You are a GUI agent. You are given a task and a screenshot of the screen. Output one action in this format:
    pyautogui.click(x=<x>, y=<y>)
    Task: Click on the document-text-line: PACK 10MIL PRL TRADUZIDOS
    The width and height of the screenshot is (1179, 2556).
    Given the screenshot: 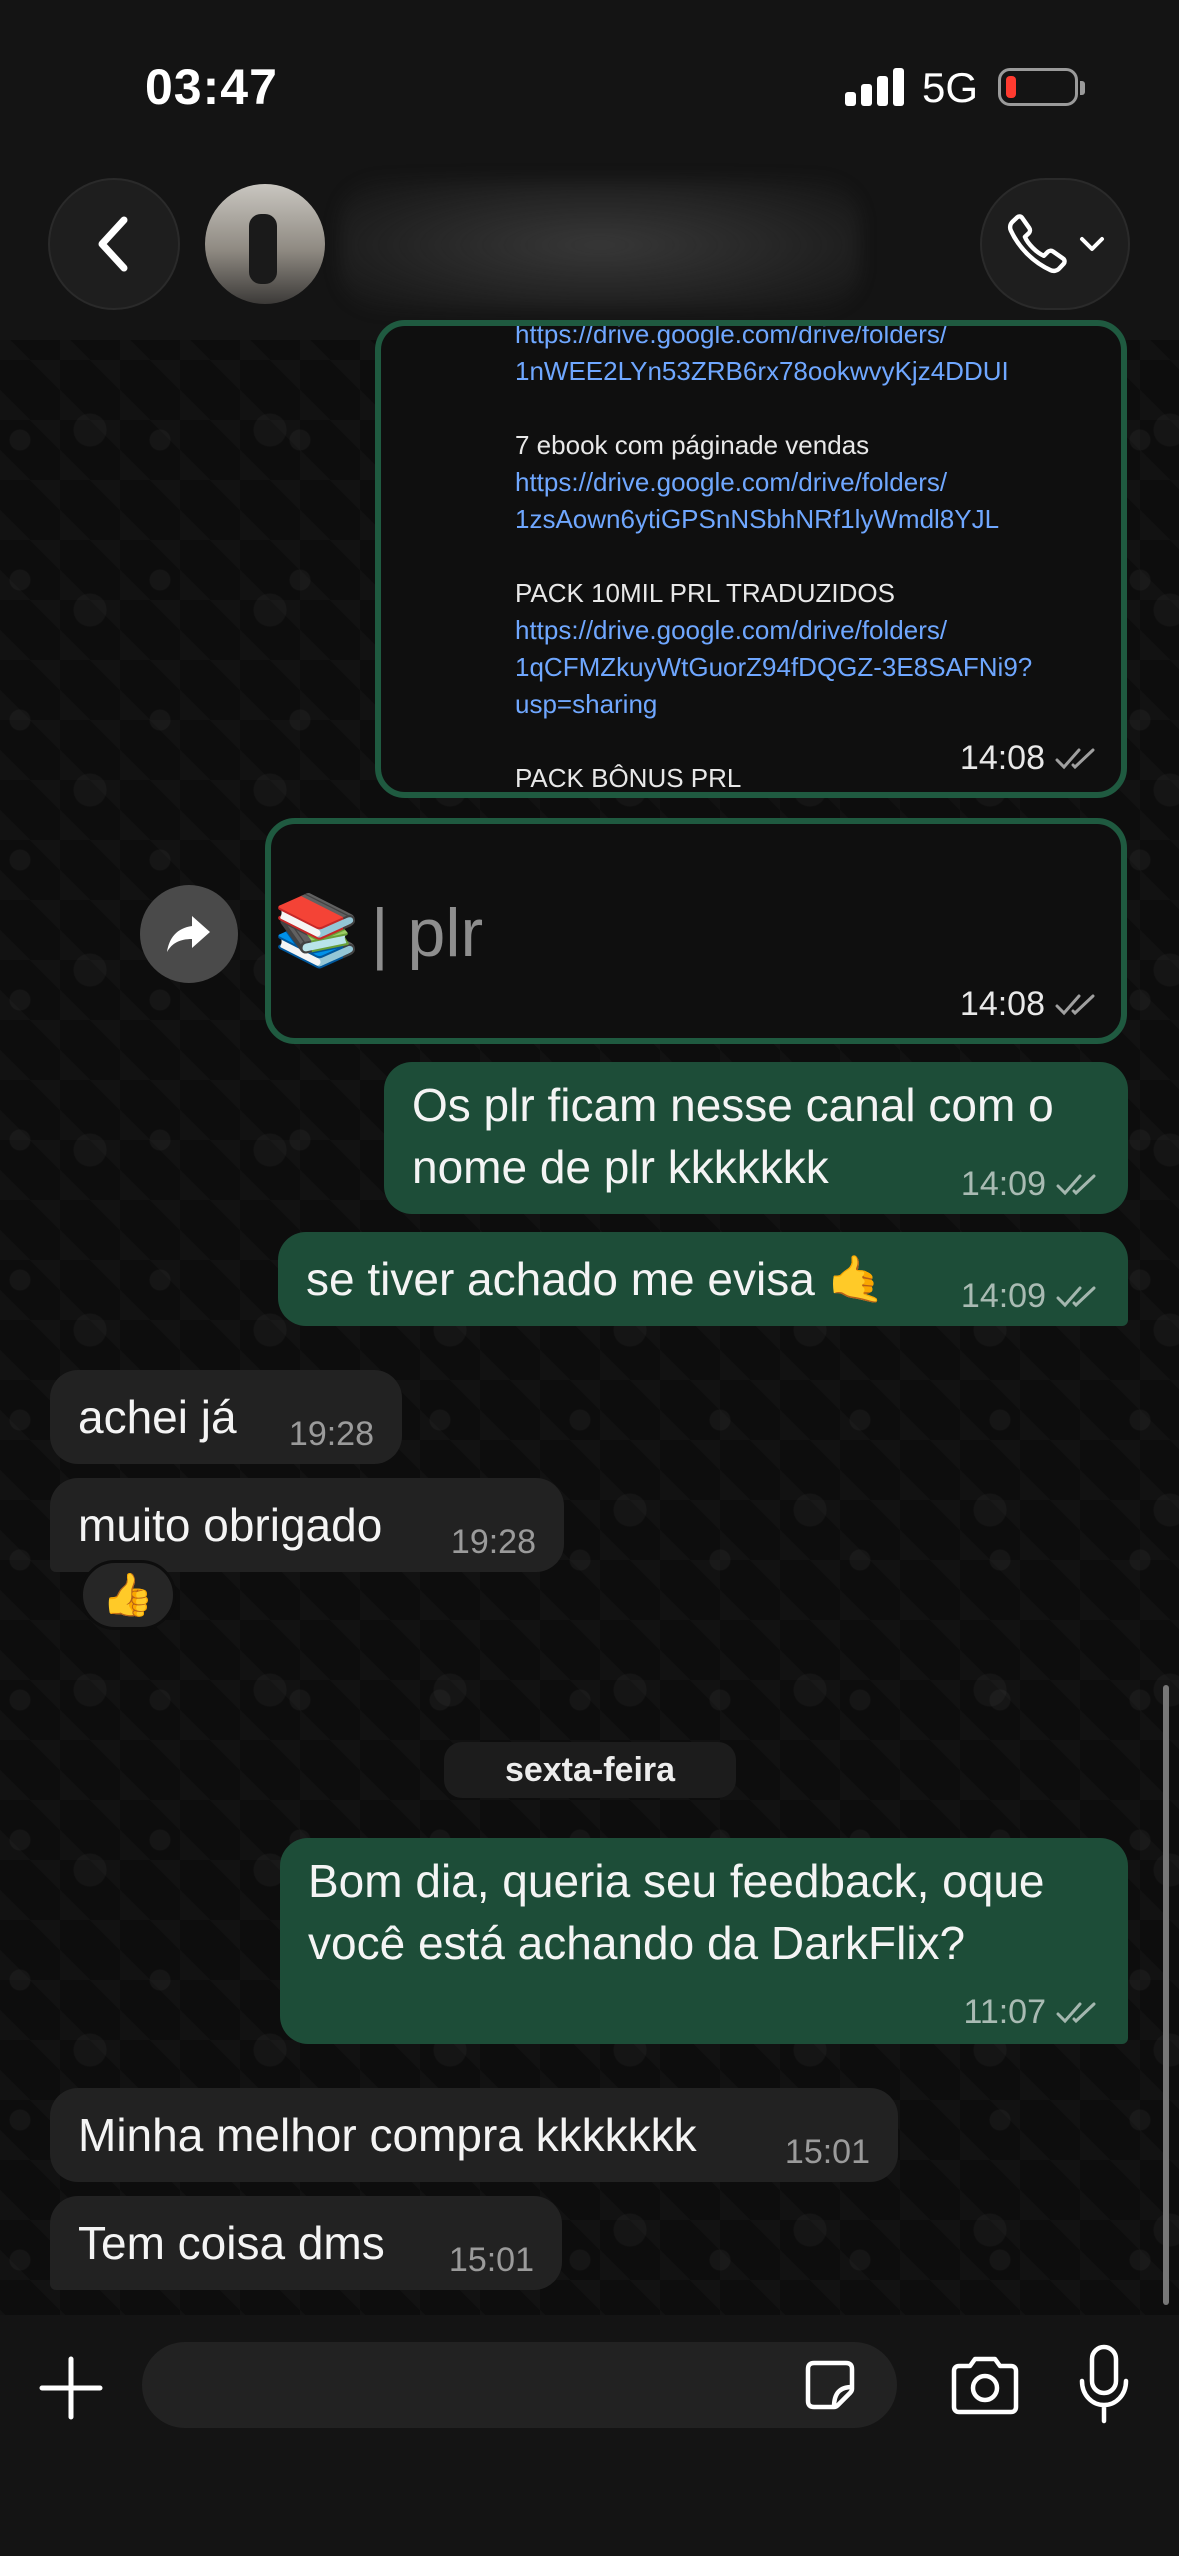 What is the action you would take?
    pyautogui.click(x=705, y=593)
    